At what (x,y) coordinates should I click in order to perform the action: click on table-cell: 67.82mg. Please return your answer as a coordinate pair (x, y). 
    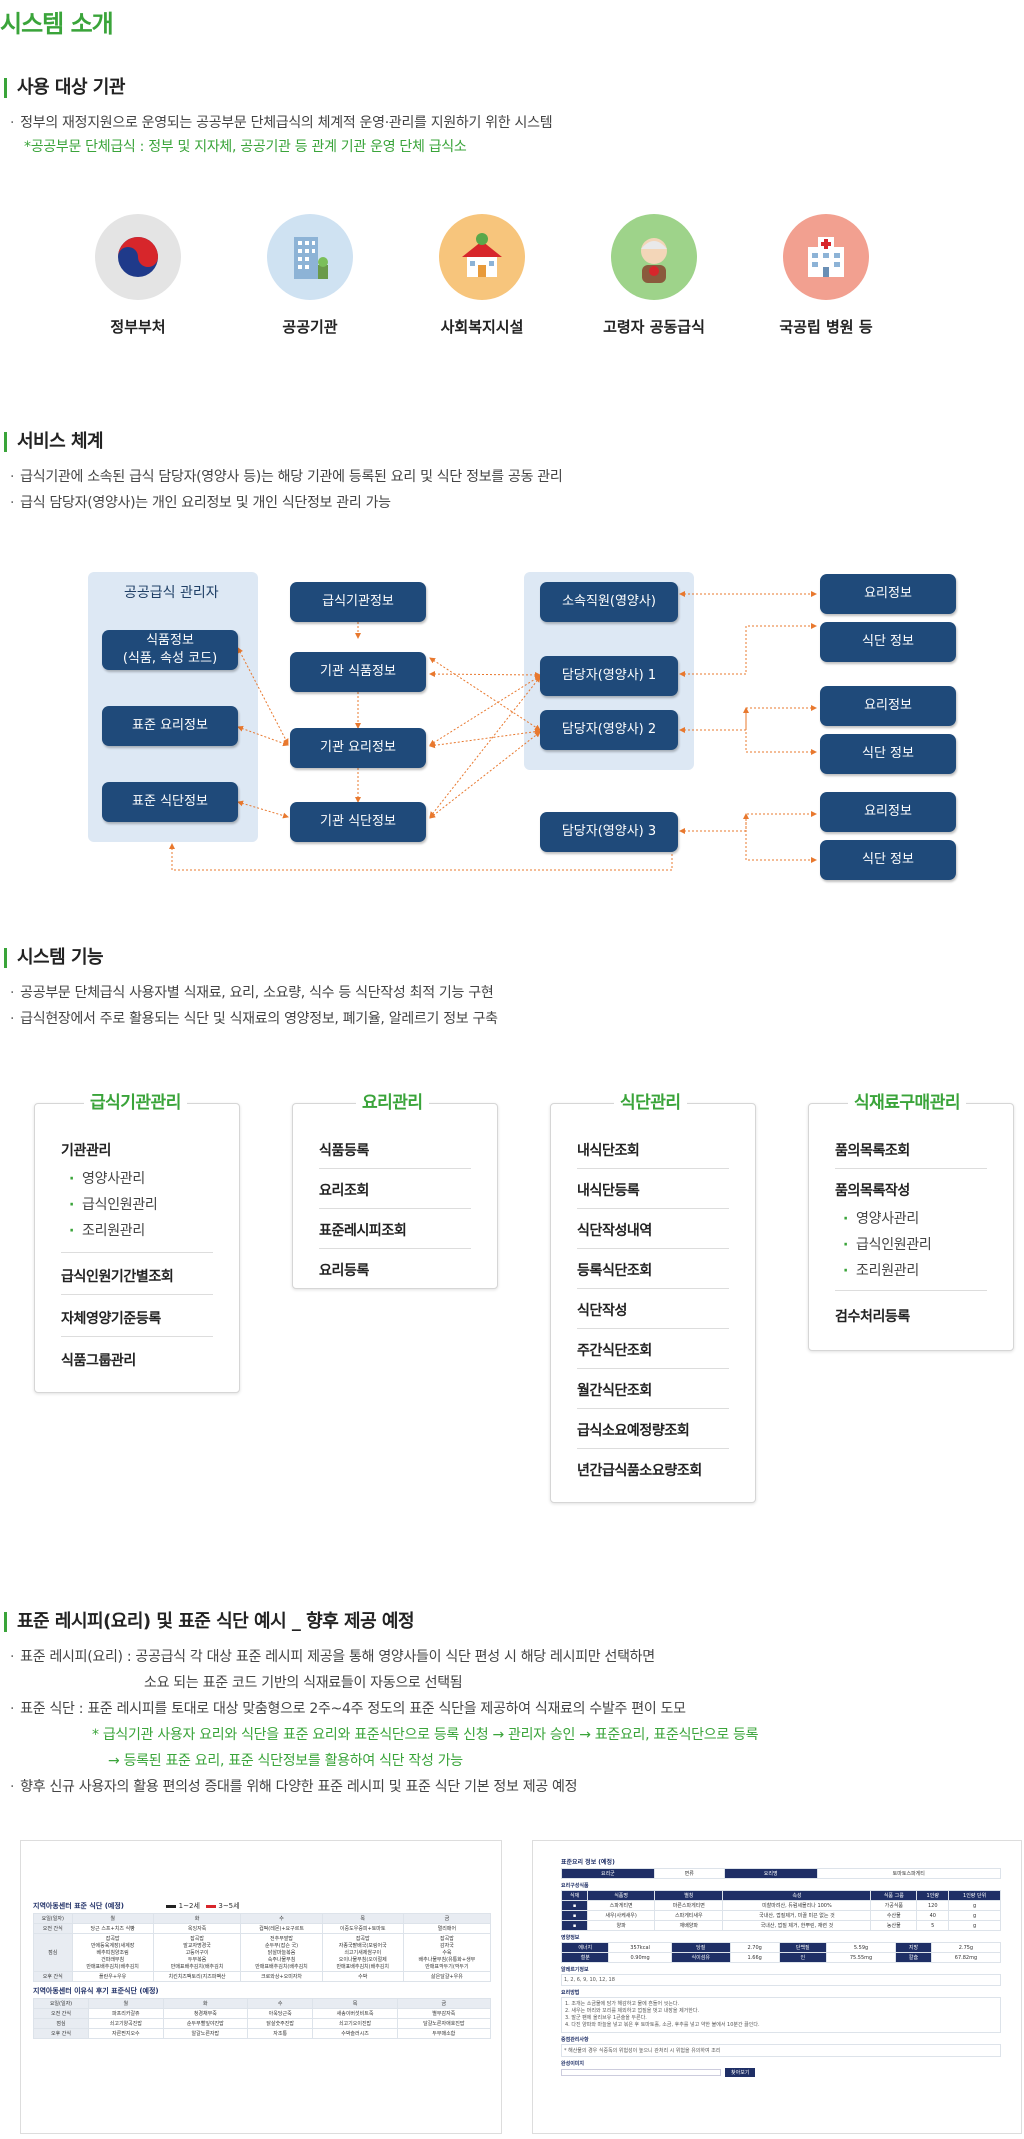
    Looking at the image, I should click on (966, 1957).